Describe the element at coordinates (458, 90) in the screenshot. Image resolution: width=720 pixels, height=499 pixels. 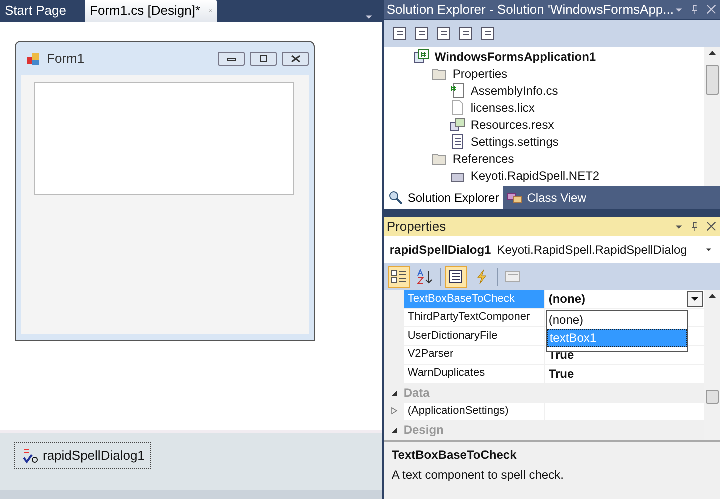
I see `code-file-icon` at that location.